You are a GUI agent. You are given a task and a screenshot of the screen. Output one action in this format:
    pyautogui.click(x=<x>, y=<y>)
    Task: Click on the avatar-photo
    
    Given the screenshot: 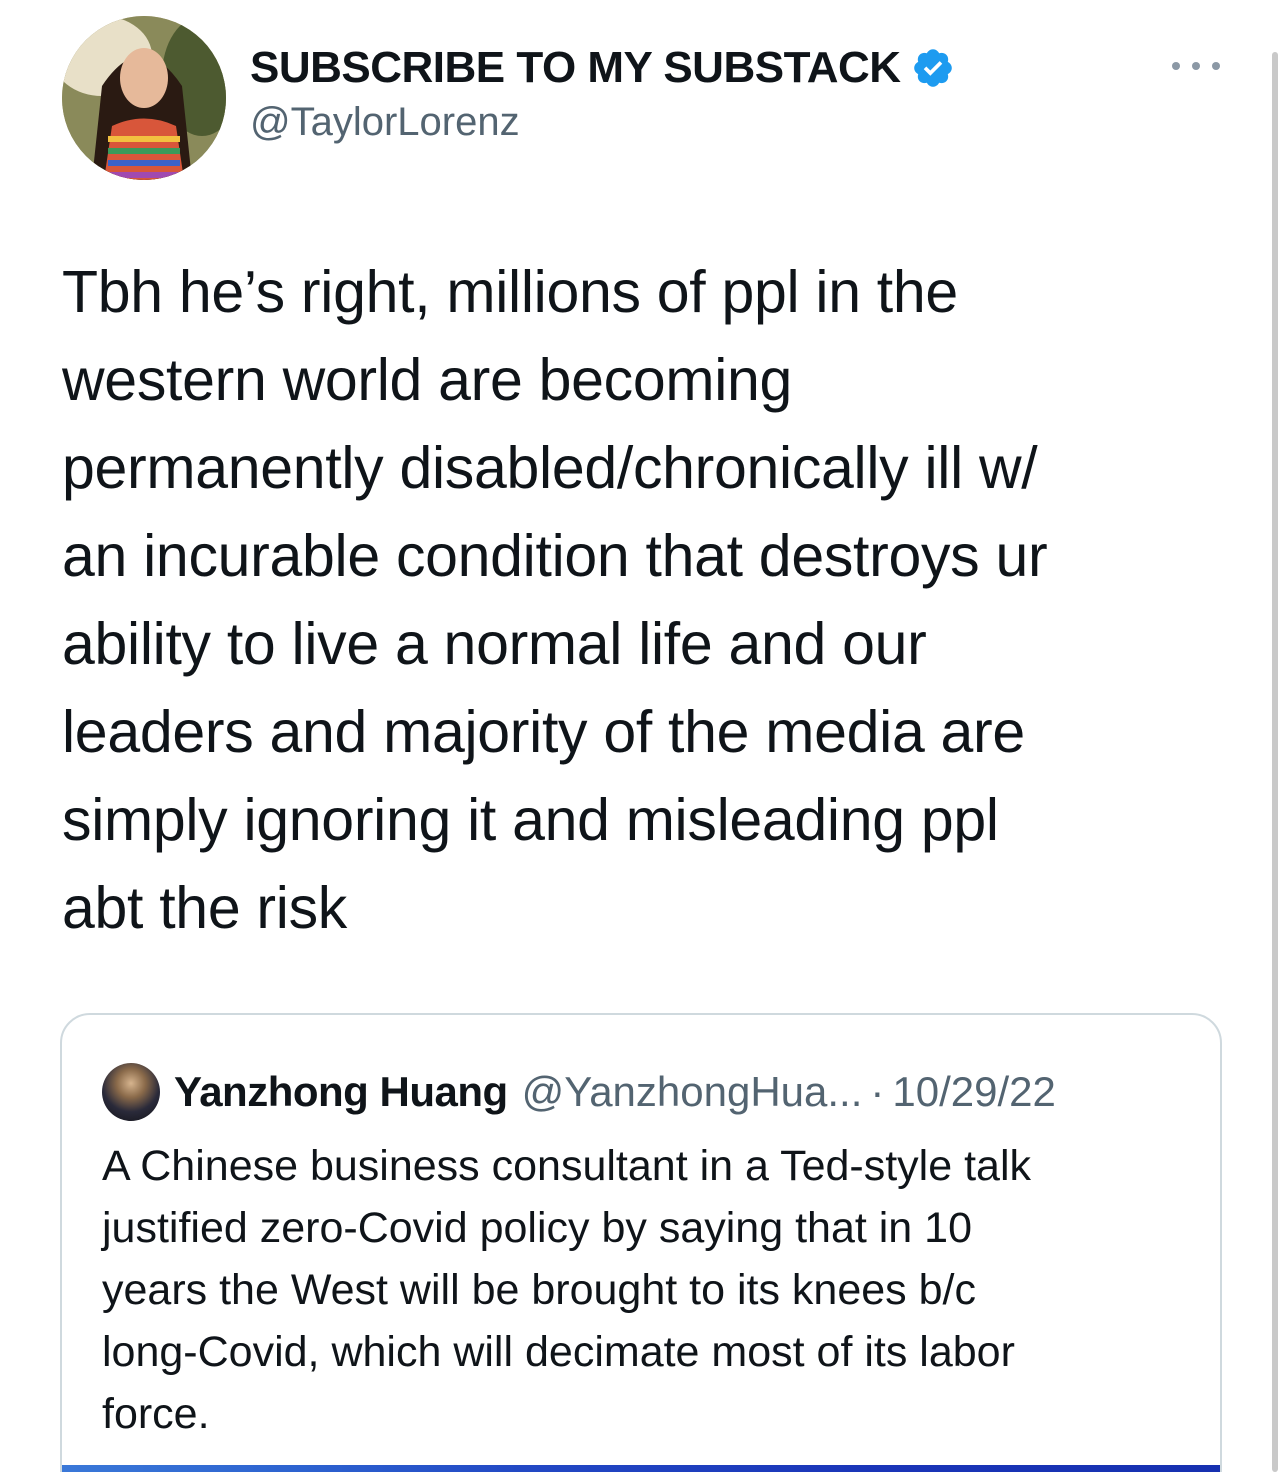 What is the action you would take?
    pyautogui.click(x=144, y=98)
    